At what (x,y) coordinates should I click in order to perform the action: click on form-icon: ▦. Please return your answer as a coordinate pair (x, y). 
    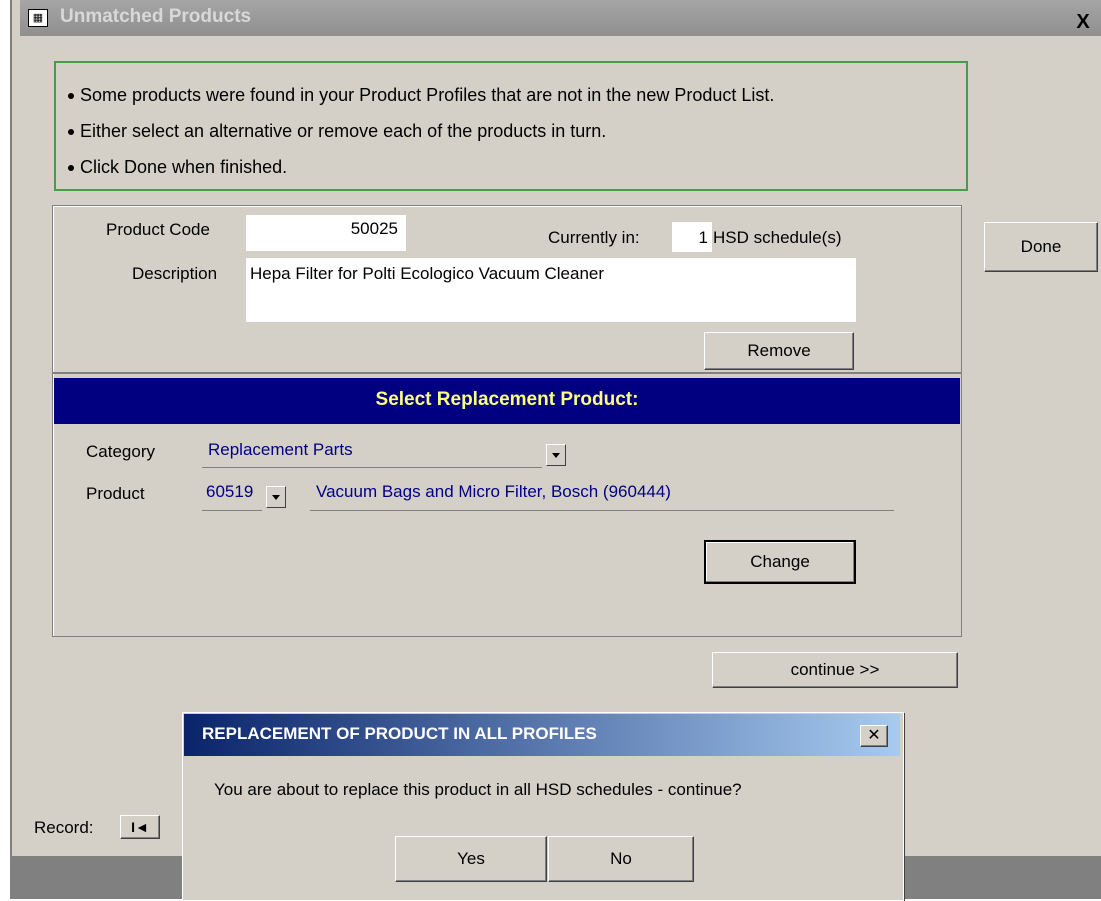
    Looking at the image, I should click on (38, 18).